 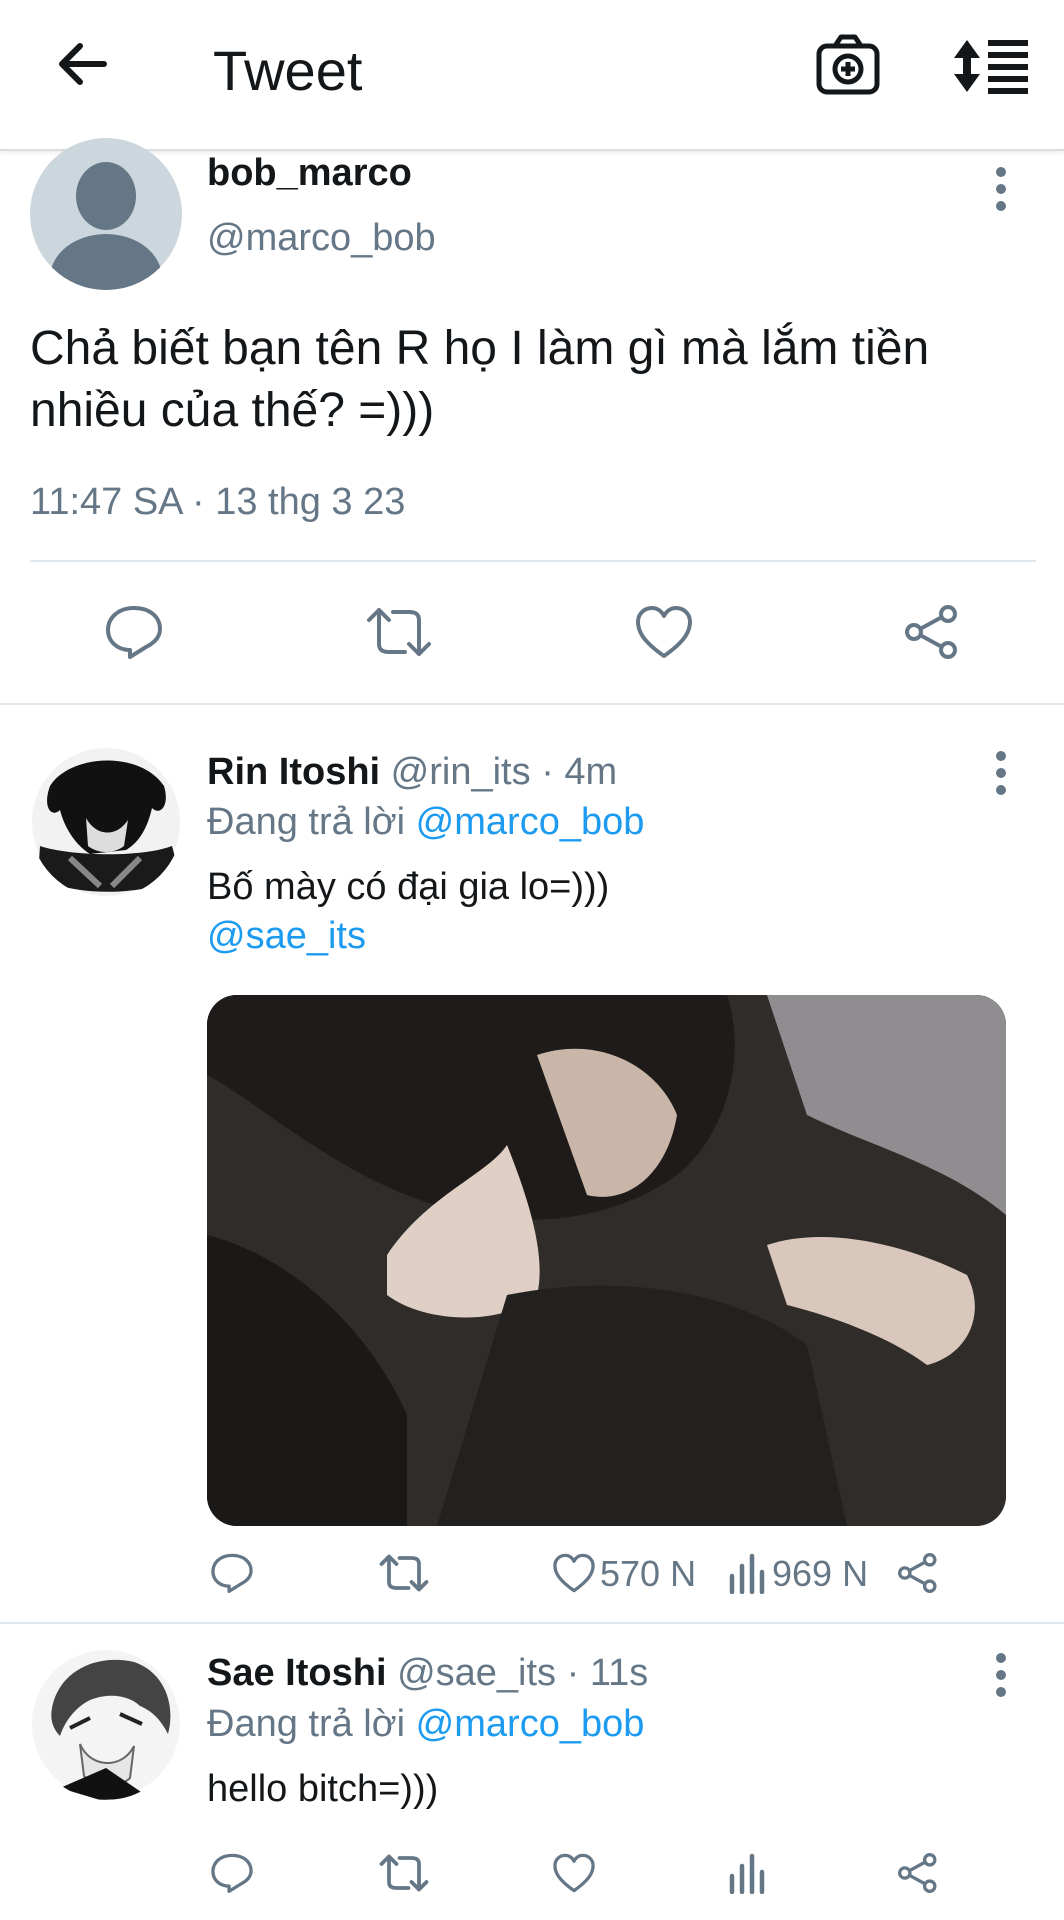 I want to click on default-avatar-icon, so click(x=106, y=226).